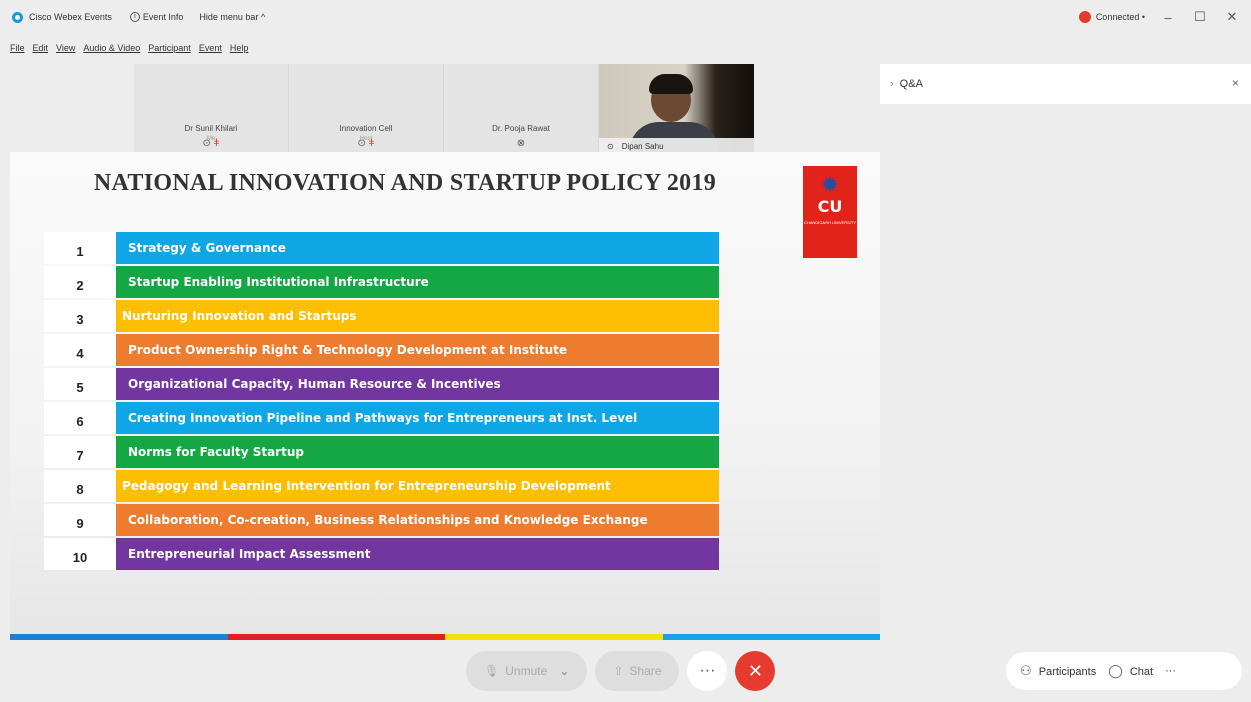 The image size is (1251, 702). I want to click on connection-status: Connected •, so click(1111, 17).